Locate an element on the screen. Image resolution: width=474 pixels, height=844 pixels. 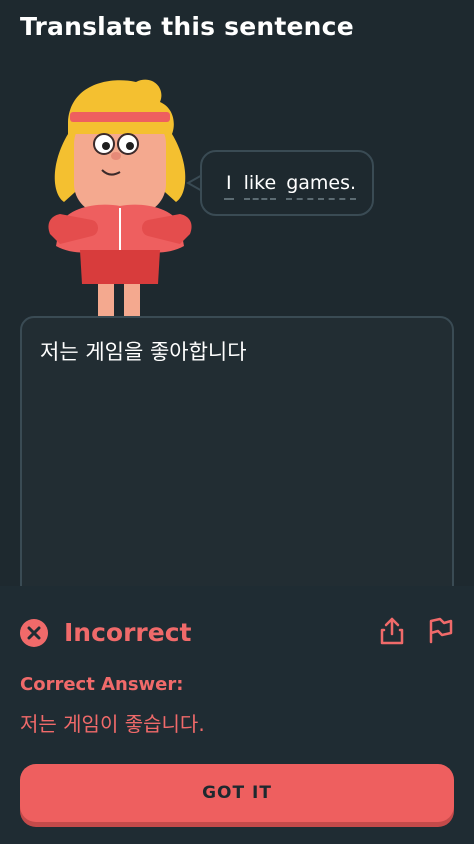
flag-icon is located at coordinates (440, 630).